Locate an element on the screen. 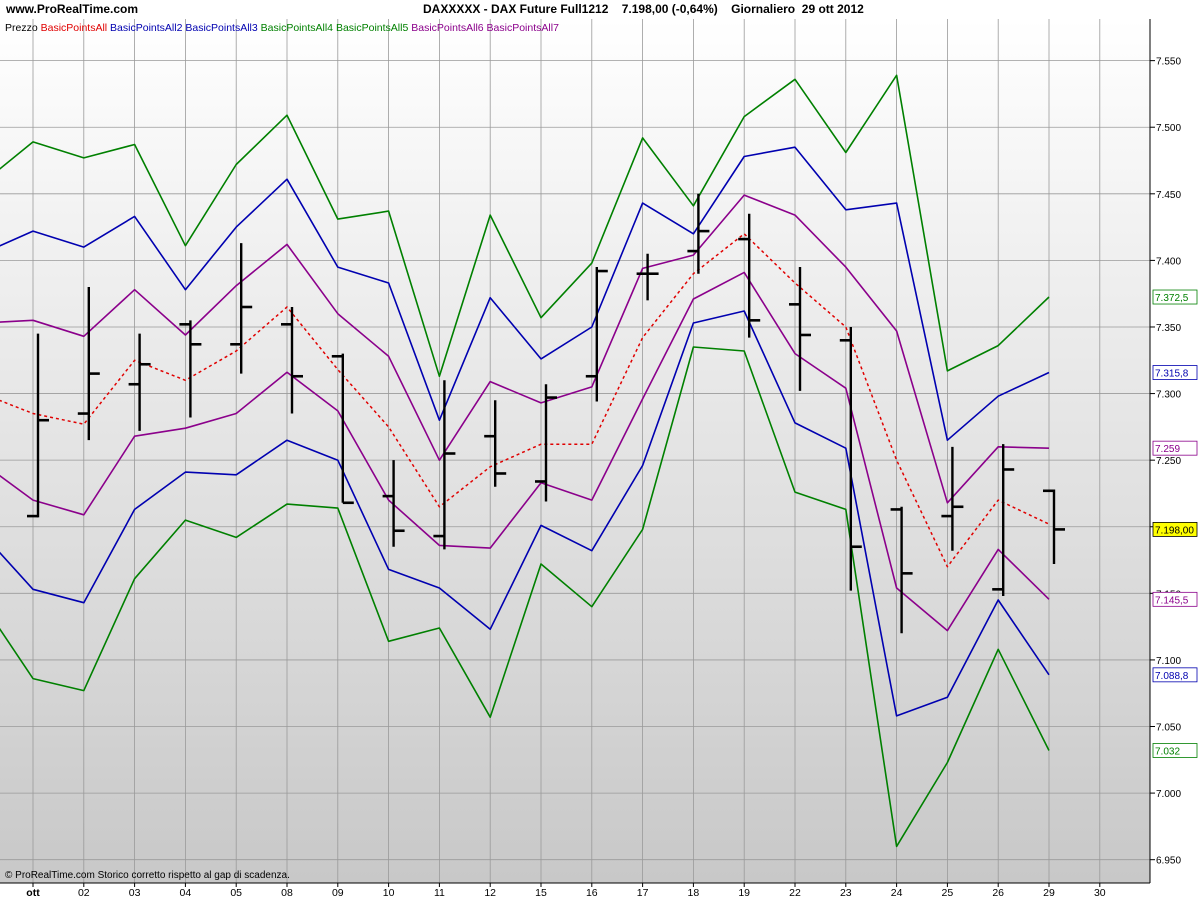  y-tick-label: 7.000 is located at coordinates (1168, 794).